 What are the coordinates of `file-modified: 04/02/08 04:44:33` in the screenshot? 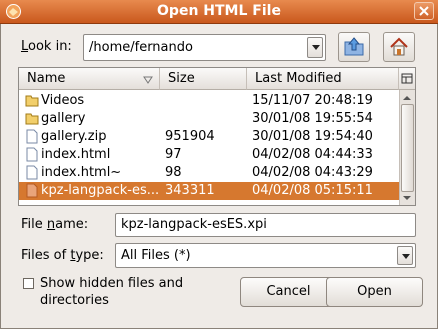 It's located at (312, 154).